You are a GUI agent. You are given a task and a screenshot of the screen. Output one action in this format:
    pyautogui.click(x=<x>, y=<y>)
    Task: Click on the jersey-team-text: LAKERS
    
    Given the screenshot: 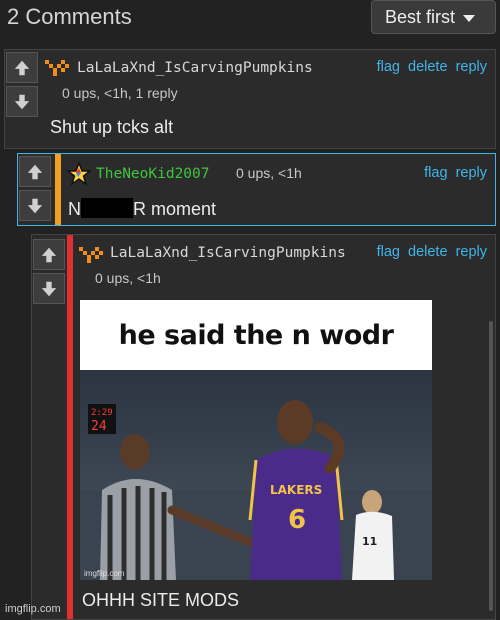 What is the action you would take?
    pyautogui.click(x=296, y=490)
    